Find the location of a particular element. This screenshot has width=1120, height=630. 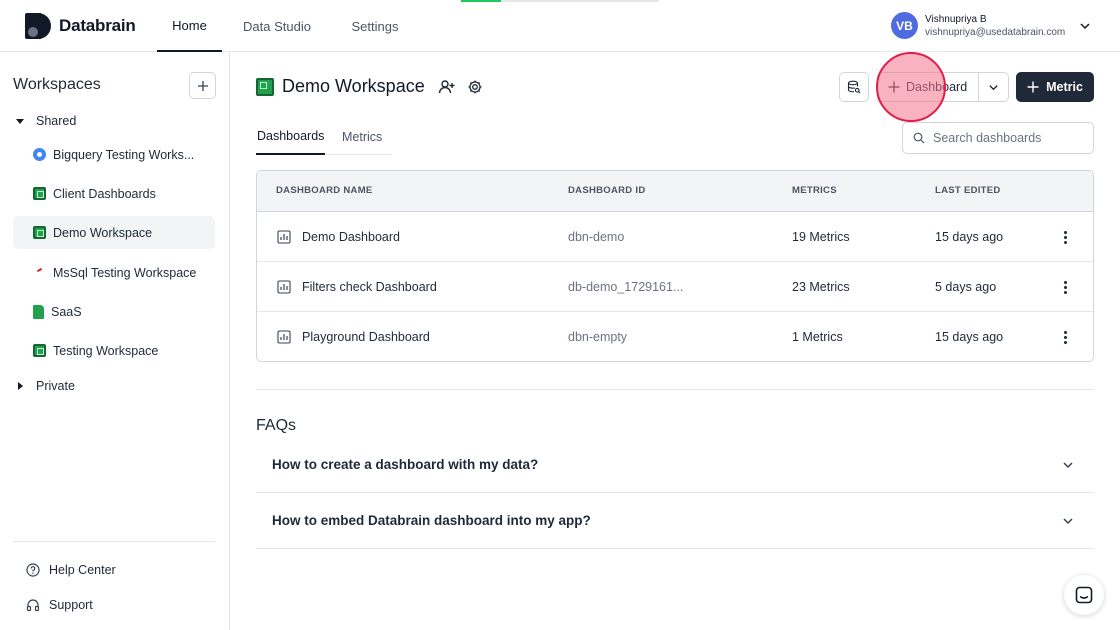

logo: Databrain is located at coordinates (80, 26).